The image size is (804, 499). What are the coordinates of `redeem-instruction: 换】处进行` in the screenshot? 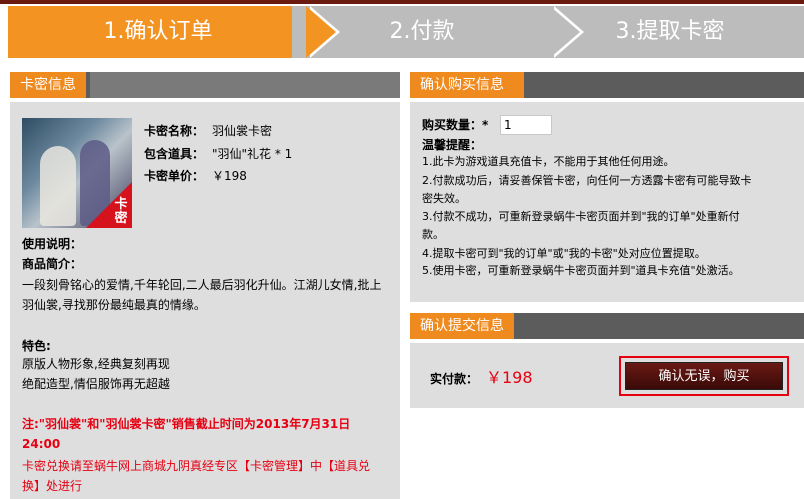 It's located at (52, 486).